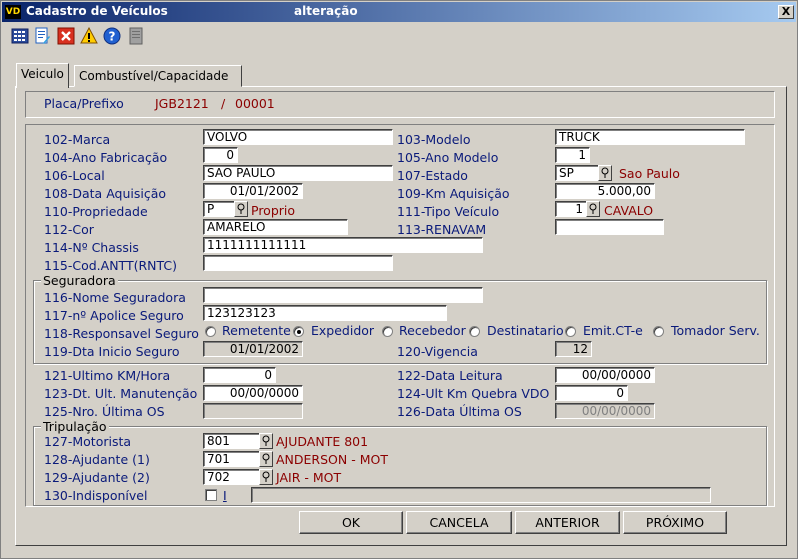  I want to click on radio-expedidor, so click(298, 331).